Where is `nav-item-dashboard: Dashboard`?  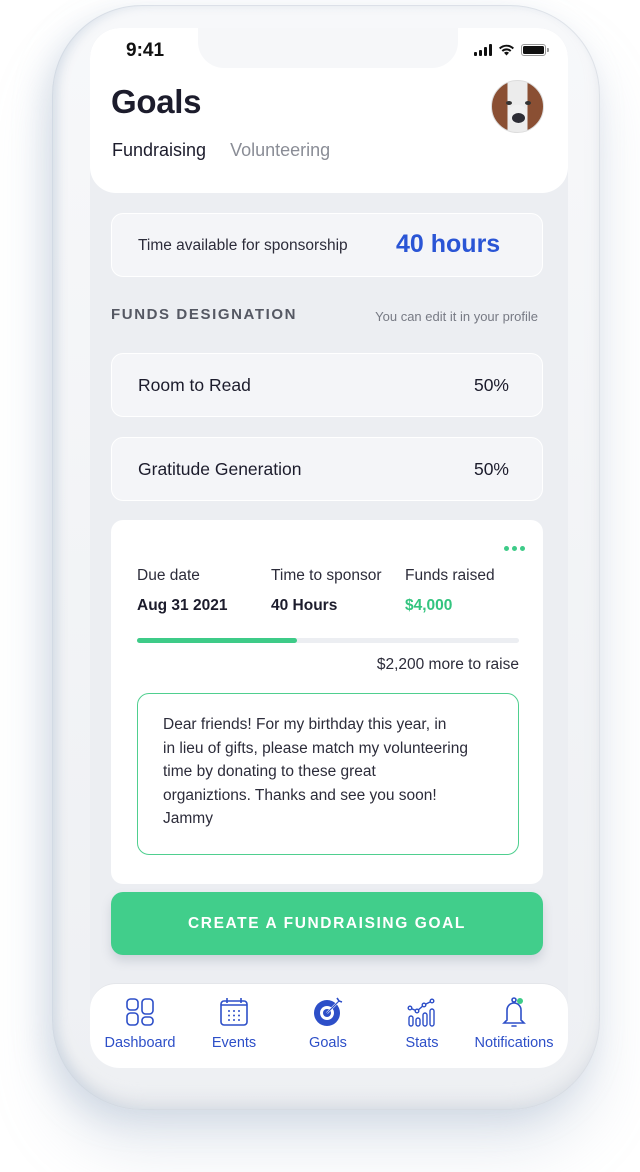 nav-item-dashboard: Dashboard is located at coordinates (140, 1023).